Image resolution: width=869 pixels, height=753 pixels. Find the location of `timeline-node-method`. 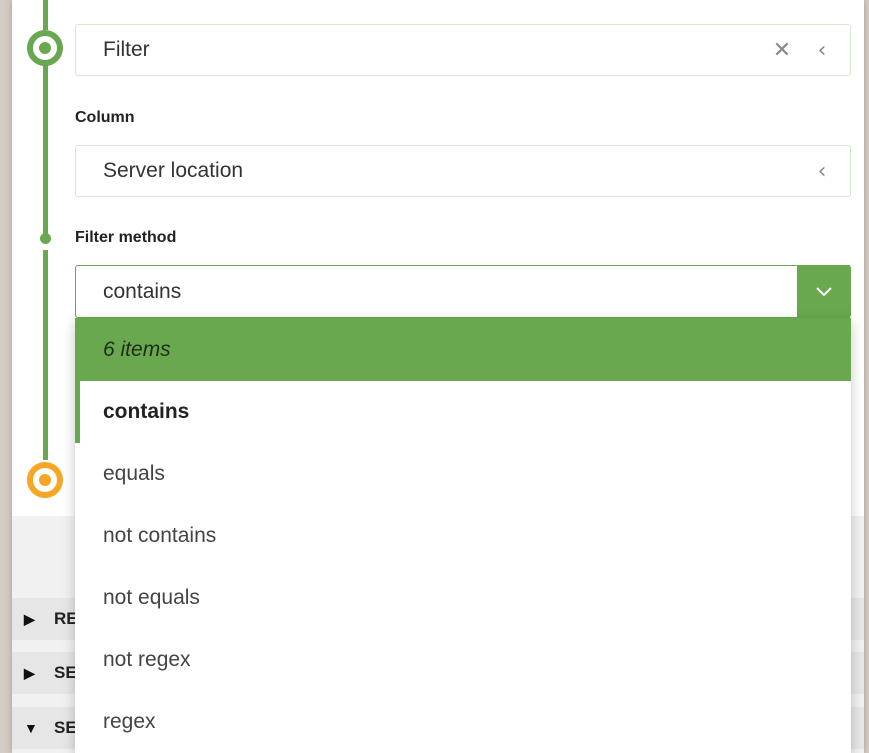

timeline-node-method is located at coordinates (45, 238).